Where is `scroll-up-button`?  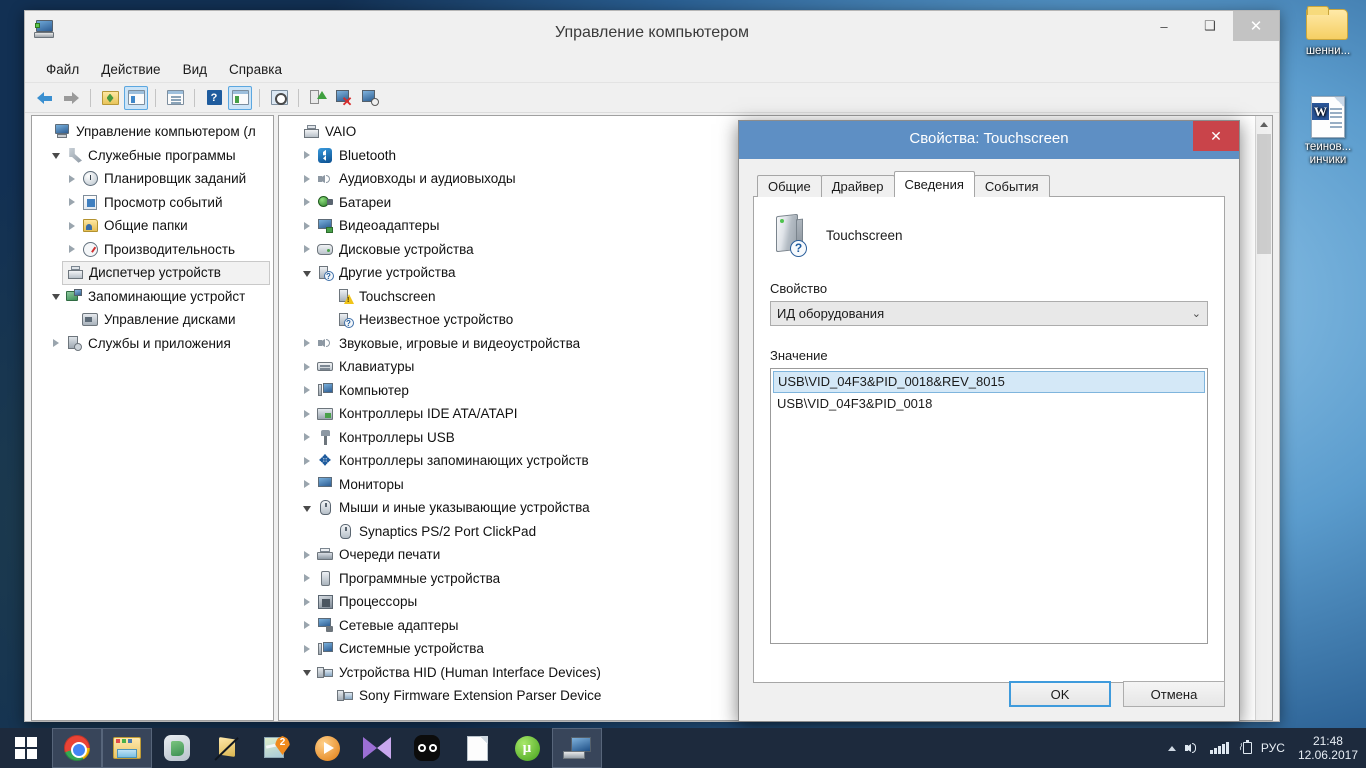 scroll-up-button is located at coordinates (1264, 124).